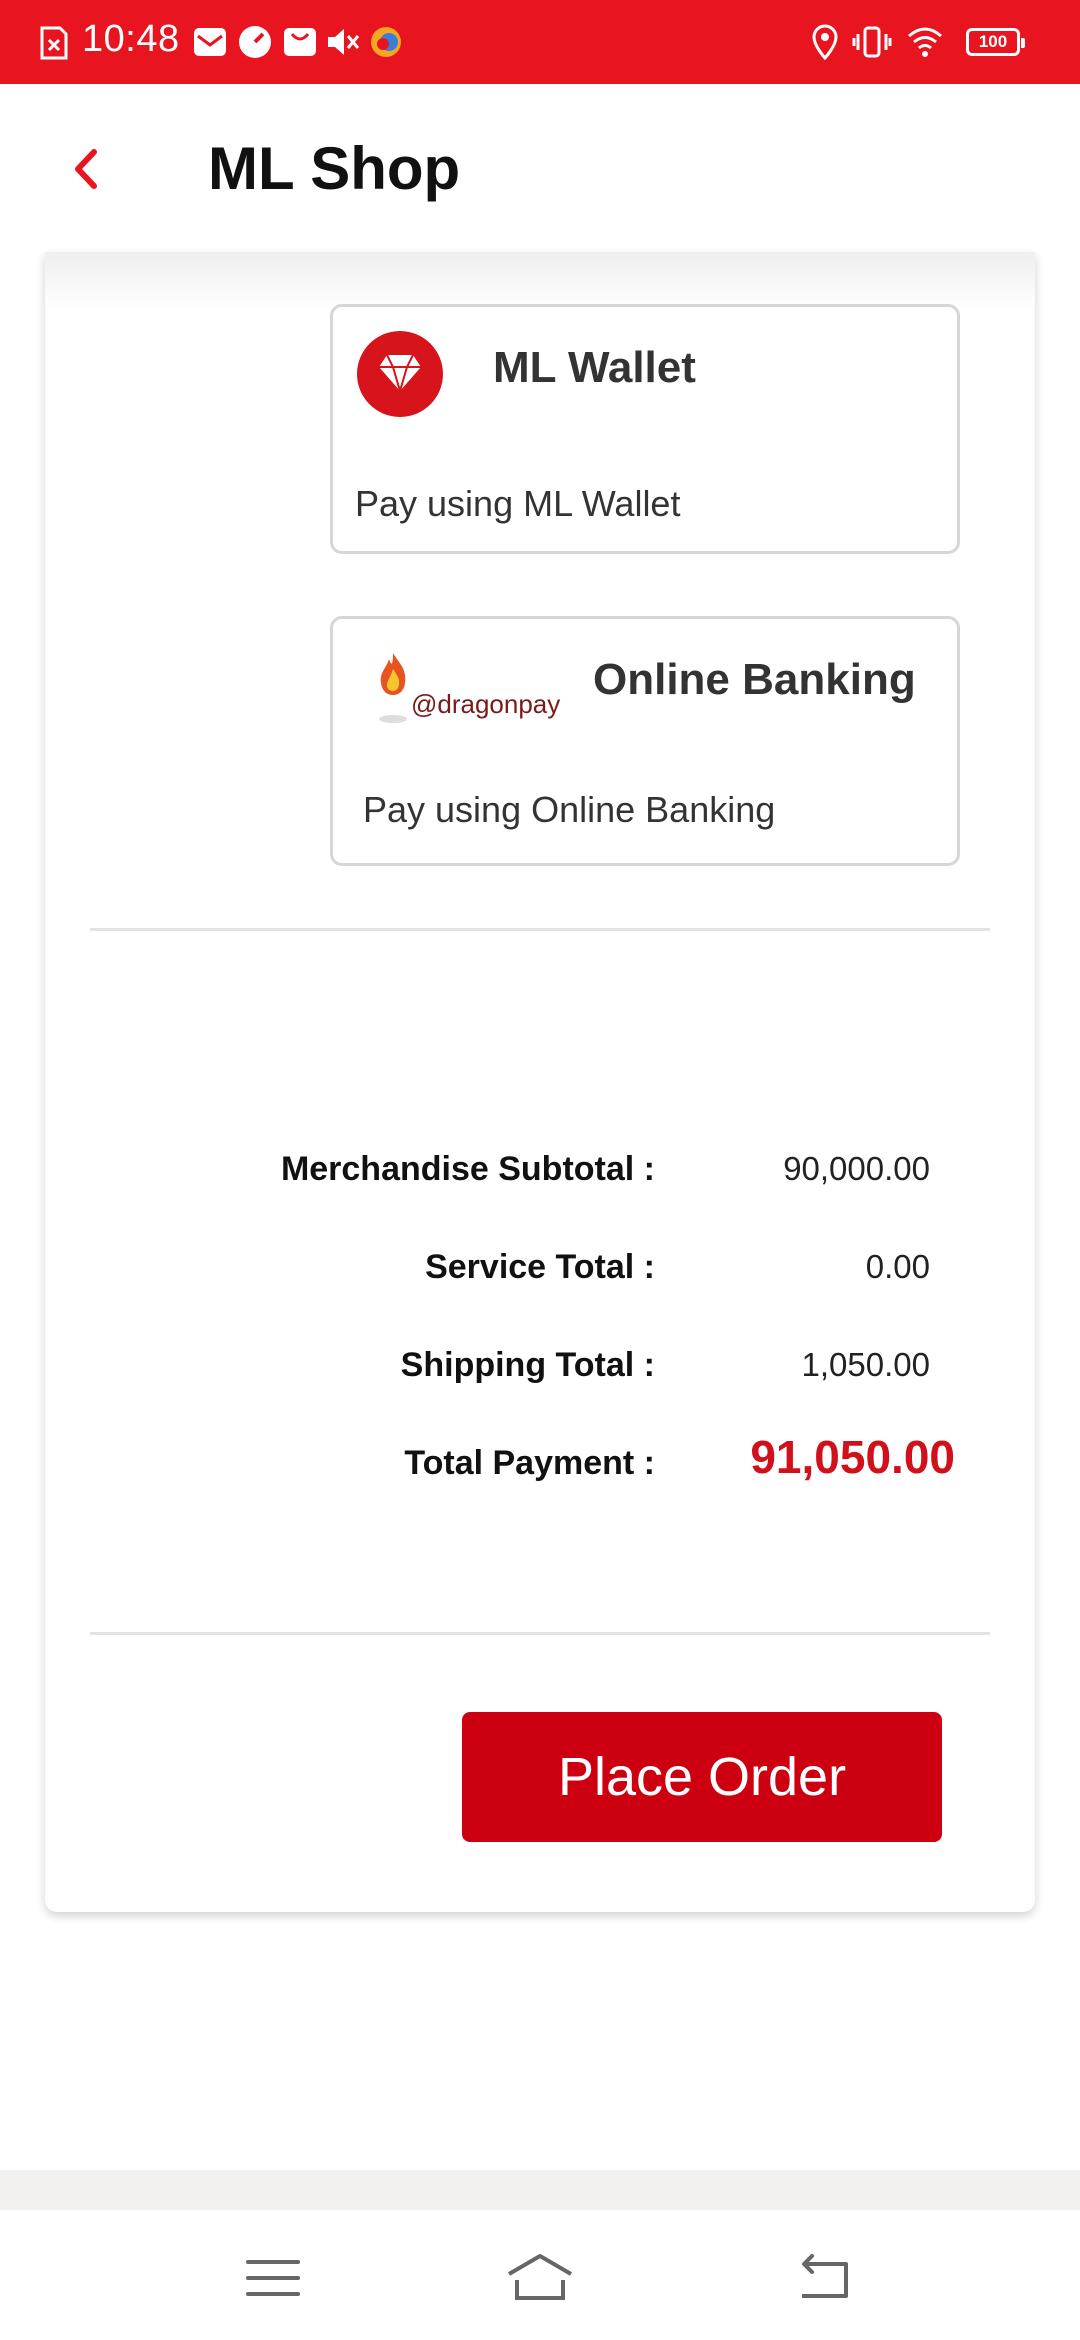 This screenshot has height=2340, width=1080. I want to click on summary-row-merchandise-subtotal: Merchandise Subtotal : 90,000.00, so click(540, 1180).